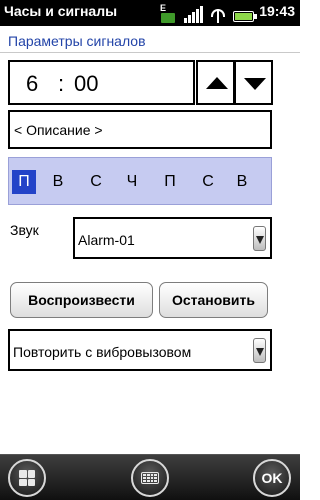  What do you see at coordinates (213, 300) in the screenshot?
I see `stop-button: Остановить` at bounding box center [213, 300].